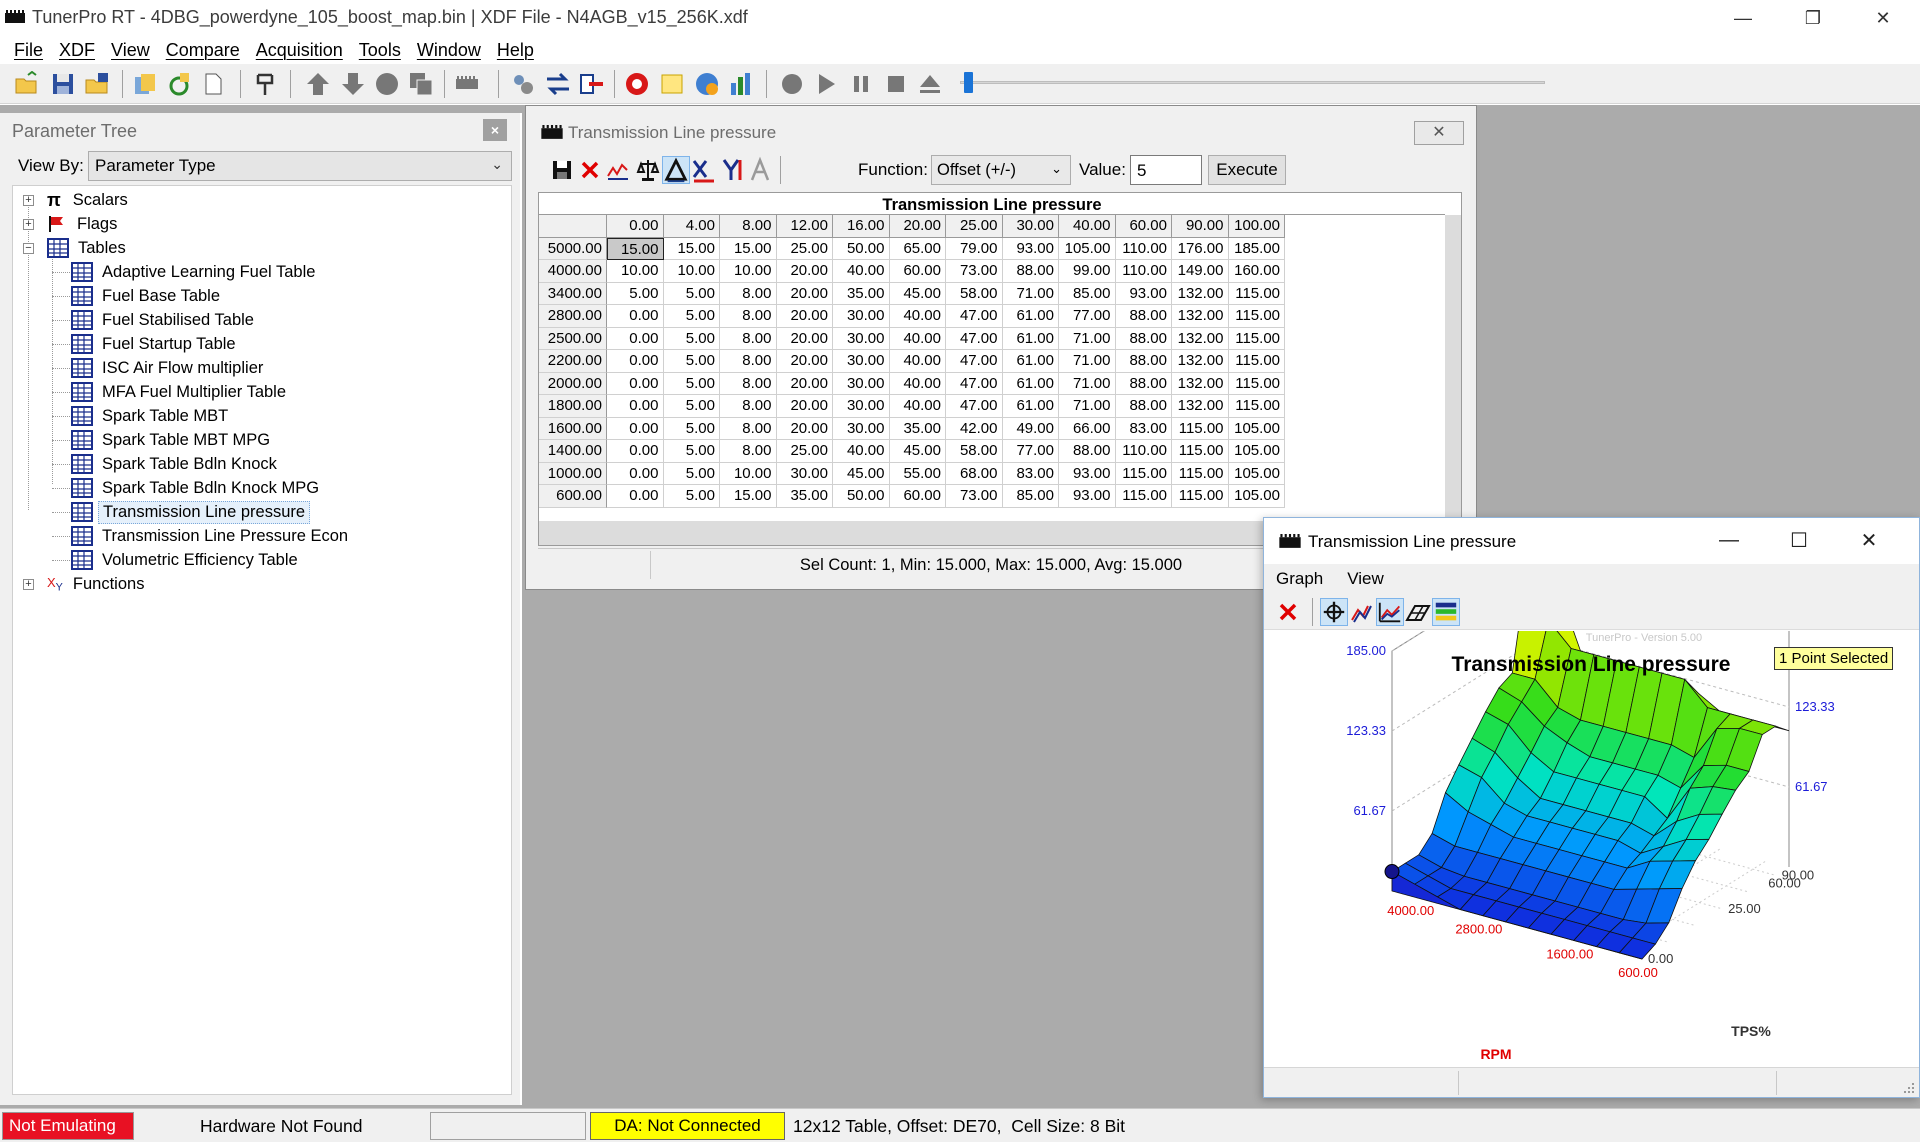  What do you see at coordinates (974, 226) in the screenshot?
I see `column-header: 25.00` at bounding box center [974, 226].